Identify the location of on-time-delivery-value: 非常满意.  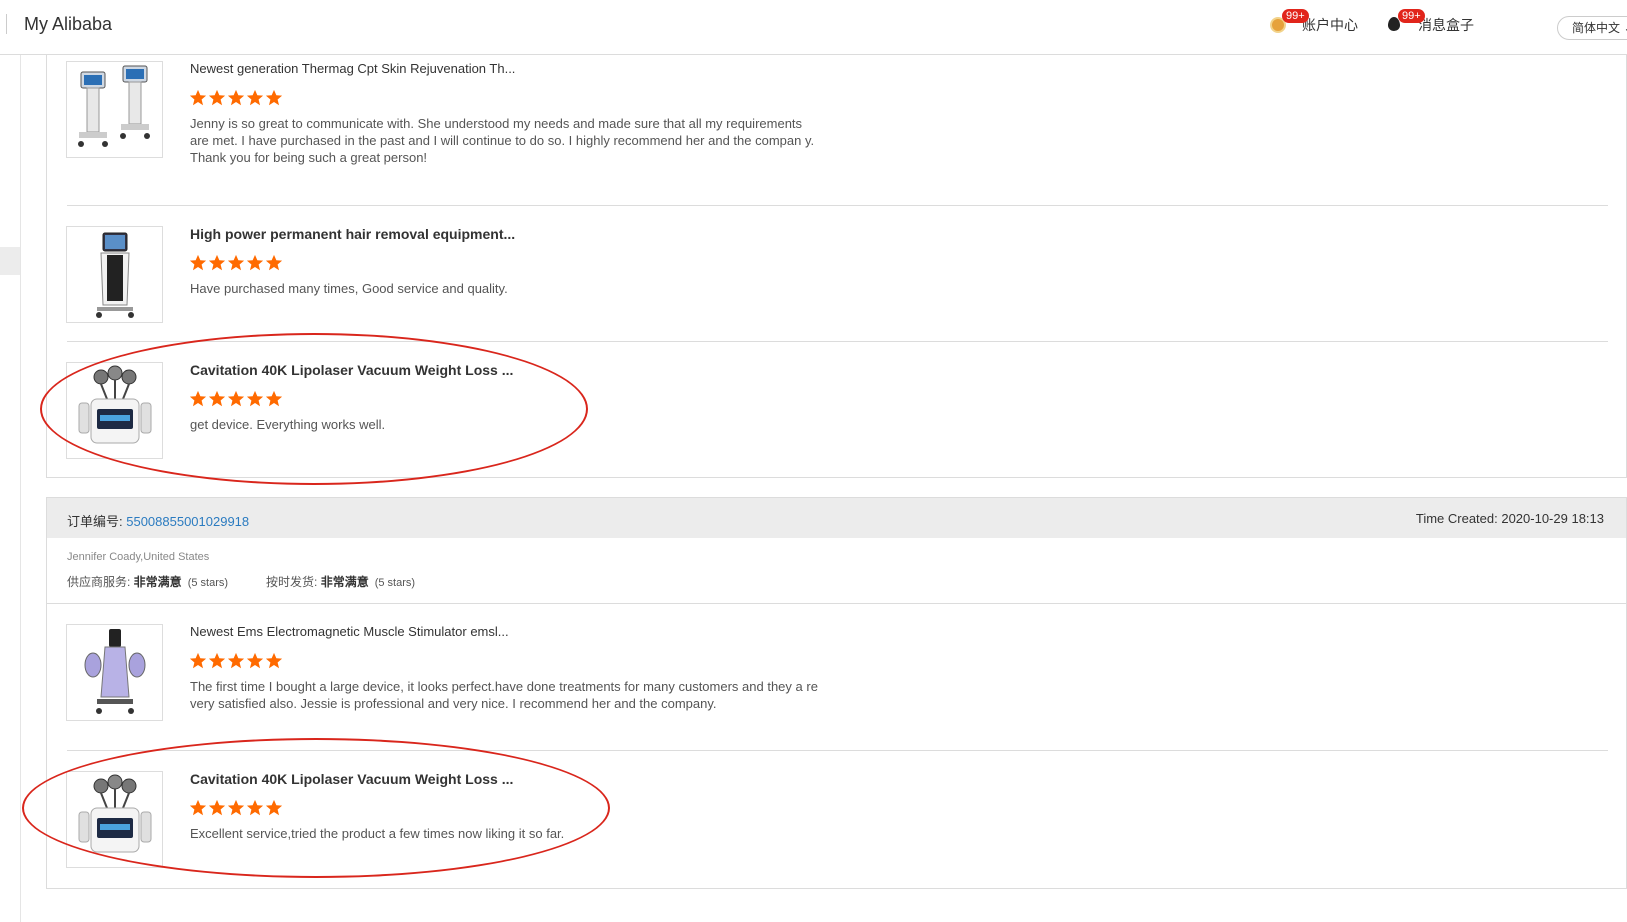
(344, 582).